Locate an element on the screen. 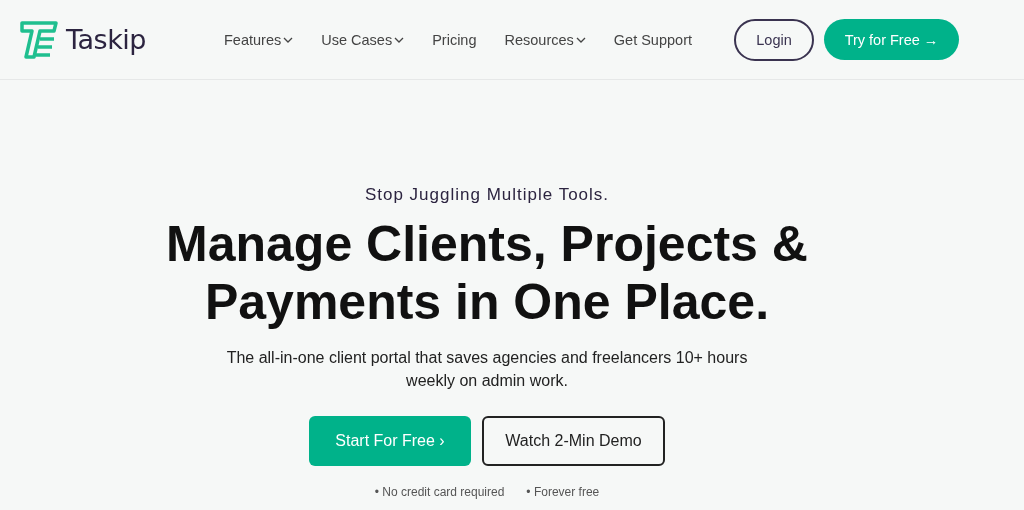  nav-link: Resources is located at coordinates (545, 39).